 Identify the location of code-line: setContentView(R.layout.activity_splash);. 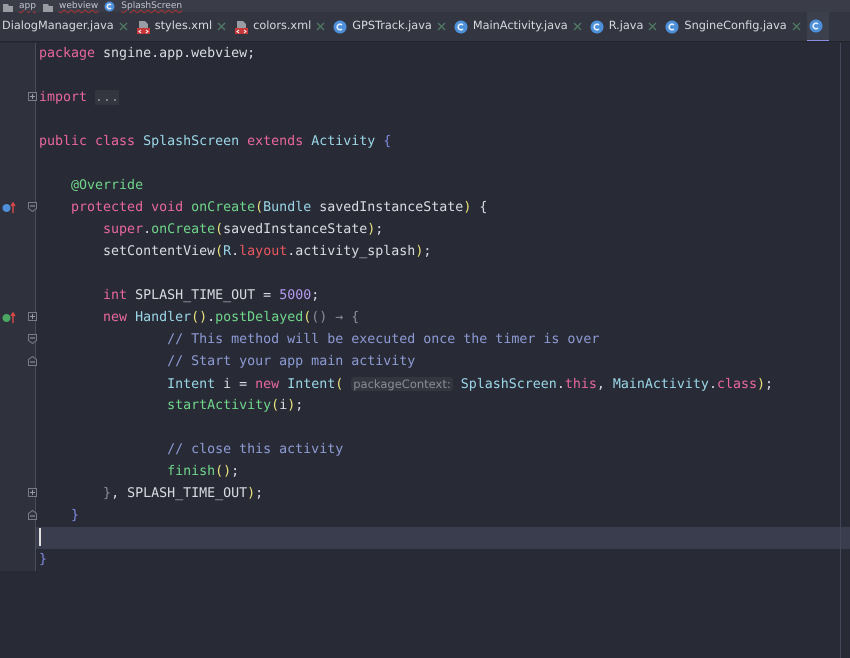
(267, 252).